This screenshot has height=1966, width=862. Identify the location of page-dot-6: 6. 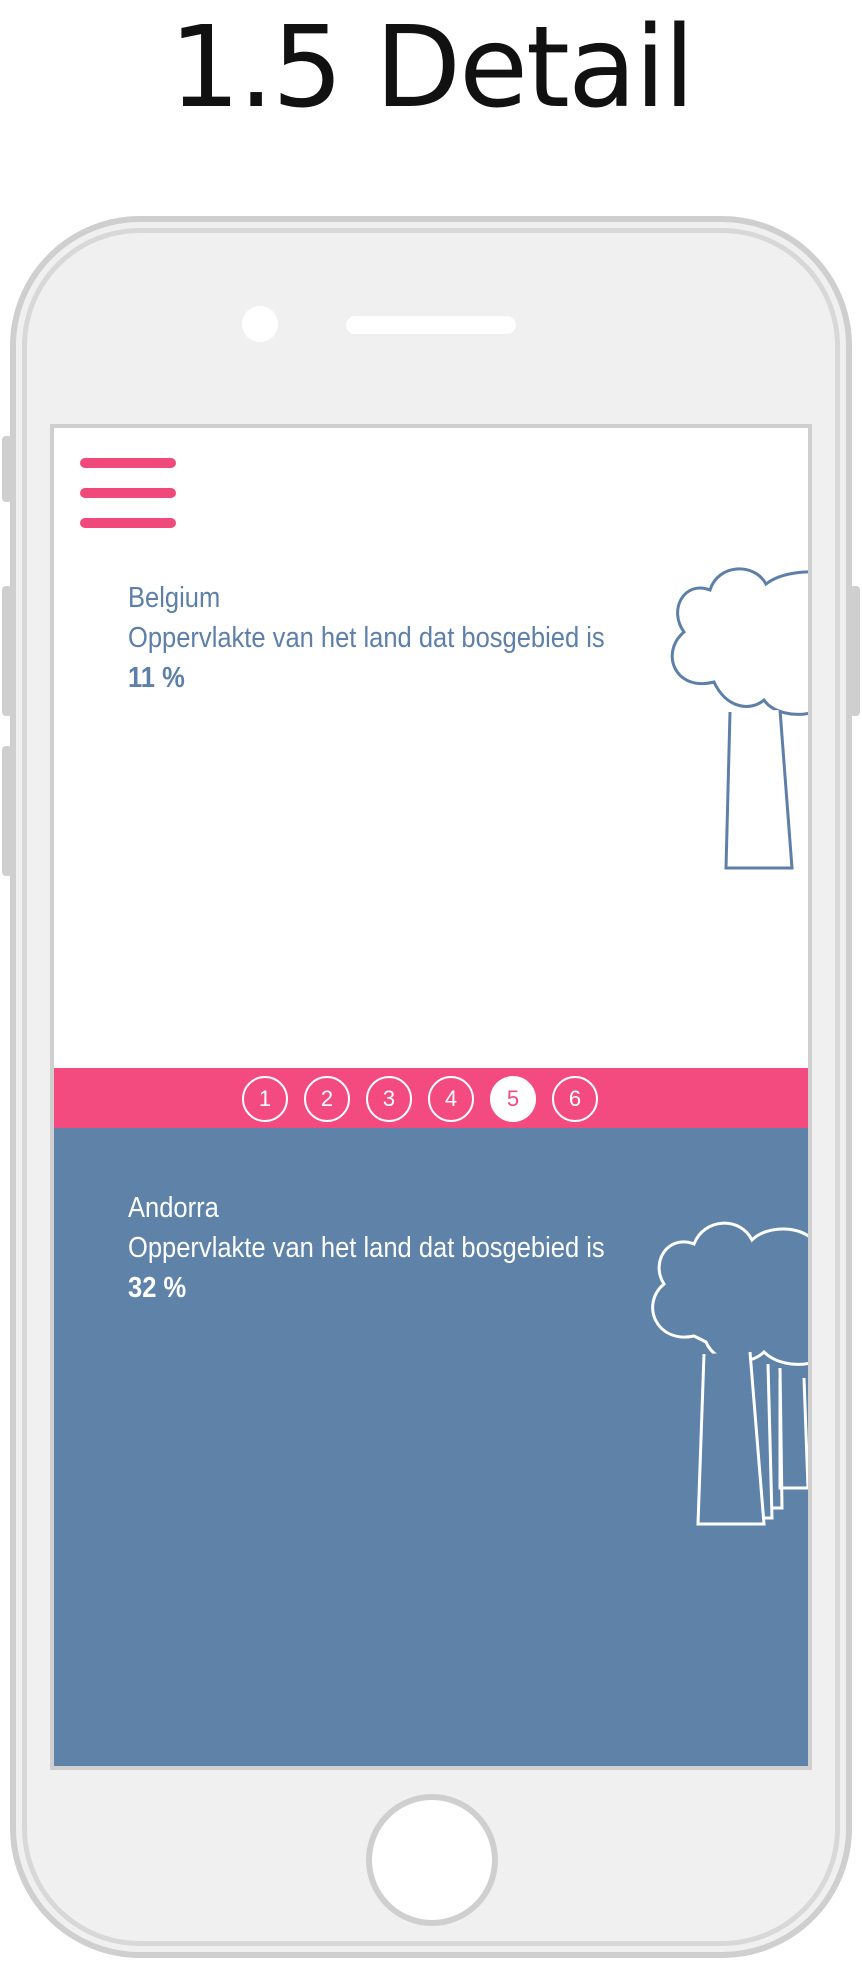
(575, 1099).